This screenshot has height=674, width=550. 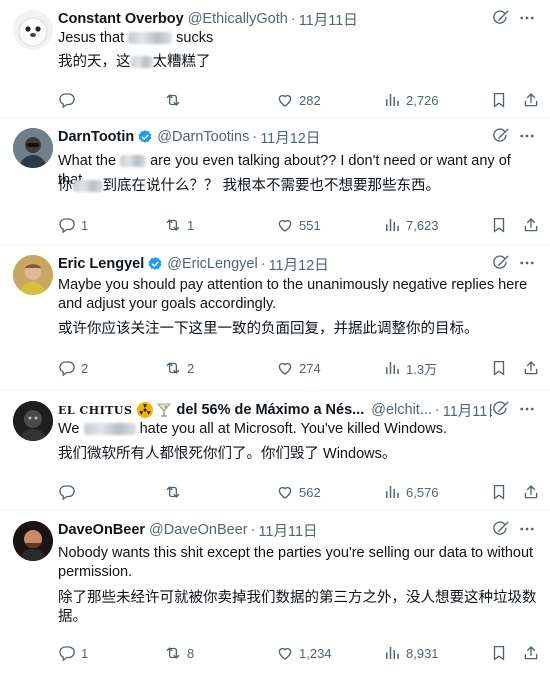 What do you see at coordinates (101, 530) in the screenshot?
I see `author-name: DaveOnBeer` at bounding box center [101, 530].